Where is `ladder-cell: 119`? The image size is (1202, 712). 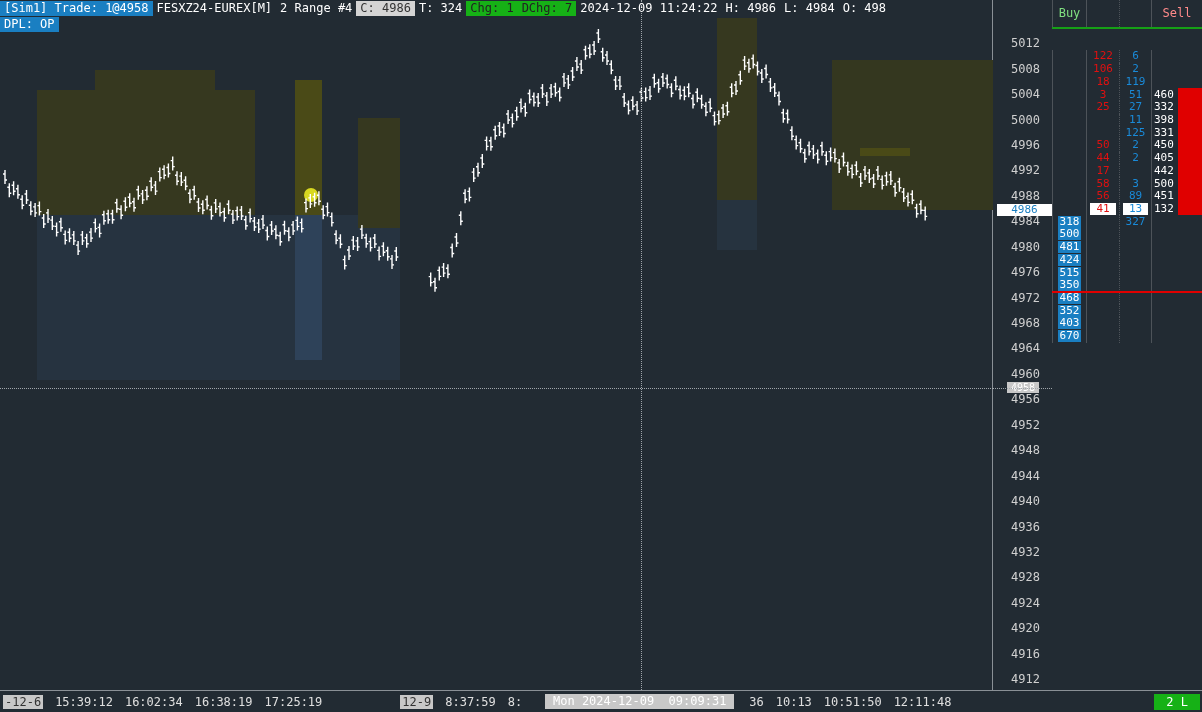 ladder-cell: 119 is located at coordinates (1135, 81).